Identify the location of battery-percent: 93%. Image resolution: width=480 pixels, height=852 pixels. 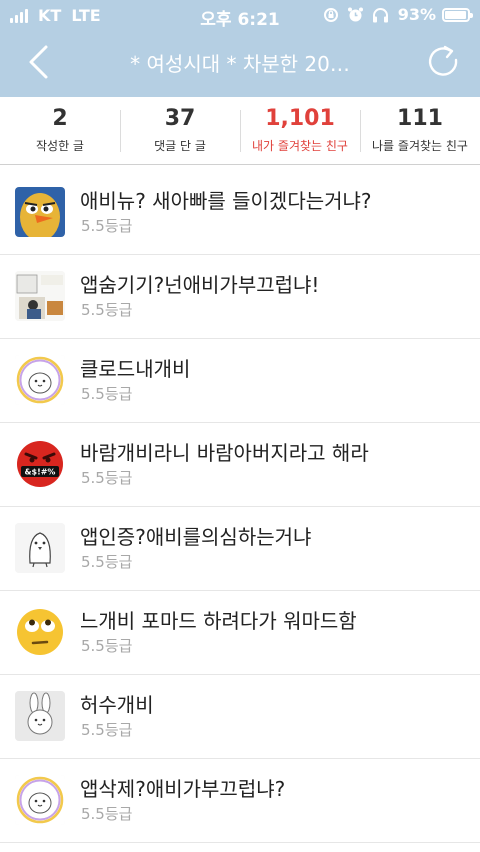
(416, 14).